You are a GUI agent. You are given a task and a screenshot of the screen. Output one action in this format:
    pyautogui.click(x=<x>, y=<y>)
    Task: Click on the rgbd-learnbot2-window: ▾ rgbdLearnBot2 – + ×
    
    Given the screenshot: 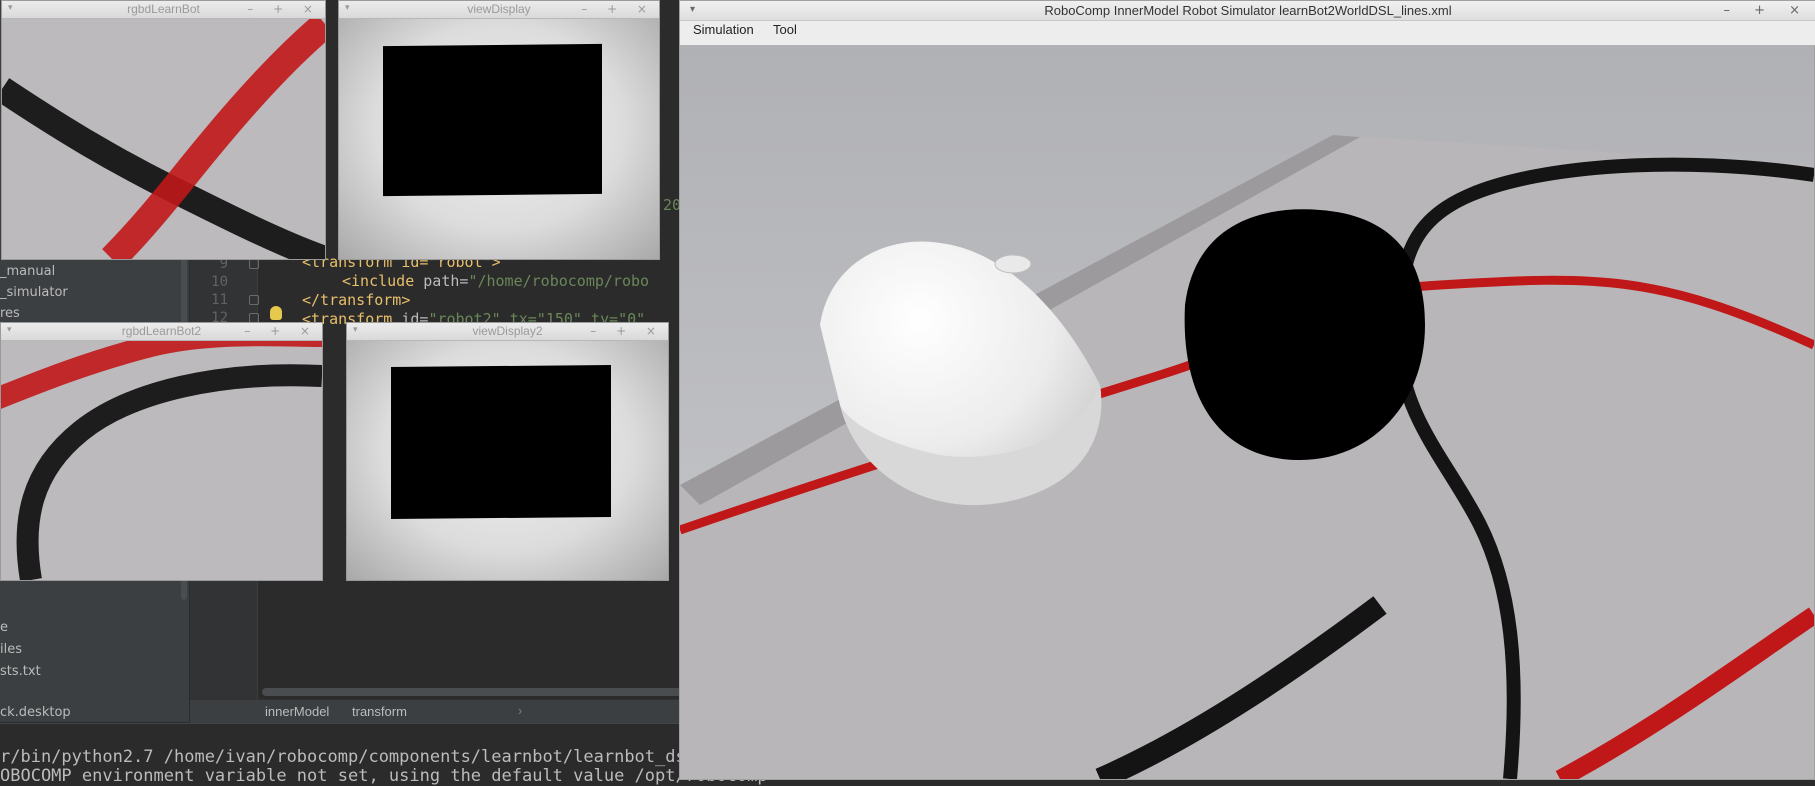 What is the action you would take?
    pyautogui.click(x=161, y=451)
    